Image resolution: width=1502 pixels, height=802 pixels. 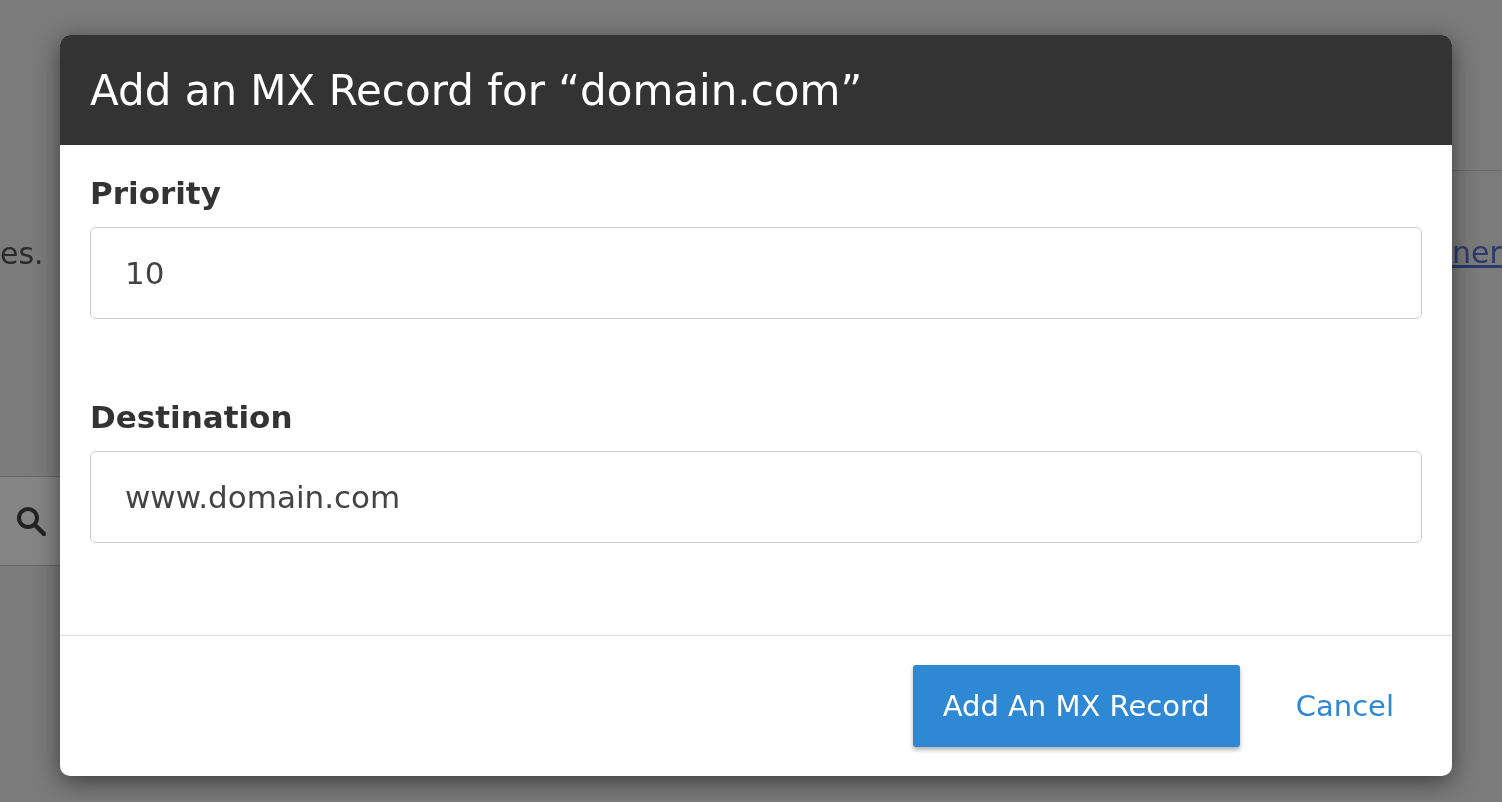 What do you see at coordinates (756, 497) in the screenshot?
I see `input-field: www.domain.com` at bounding box center [756, 497].